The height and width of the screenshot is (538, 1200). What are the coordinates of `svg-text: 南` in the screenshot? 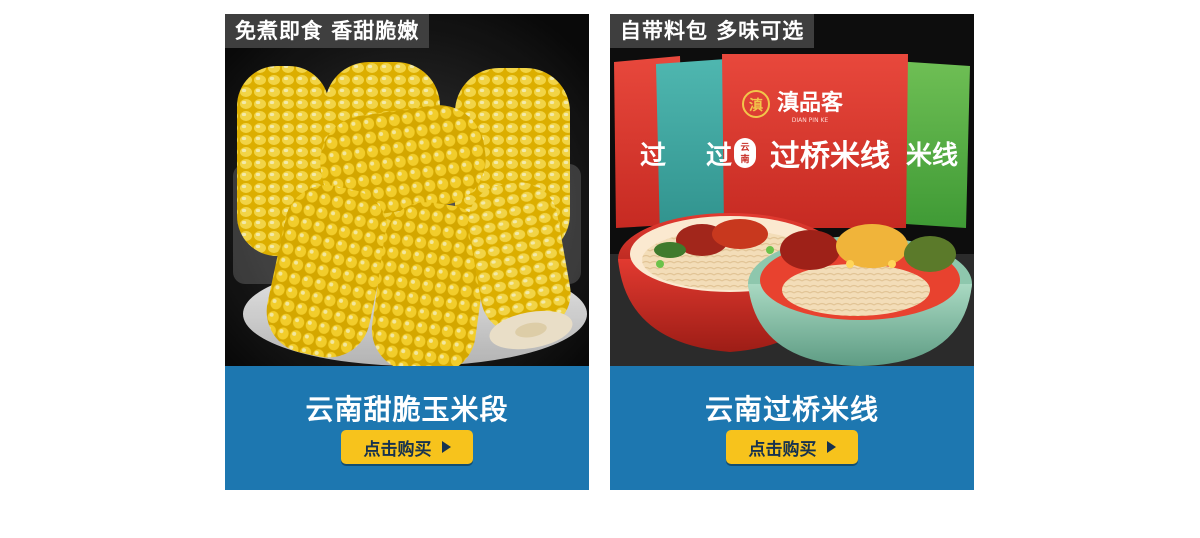 It's located at (744, 159).